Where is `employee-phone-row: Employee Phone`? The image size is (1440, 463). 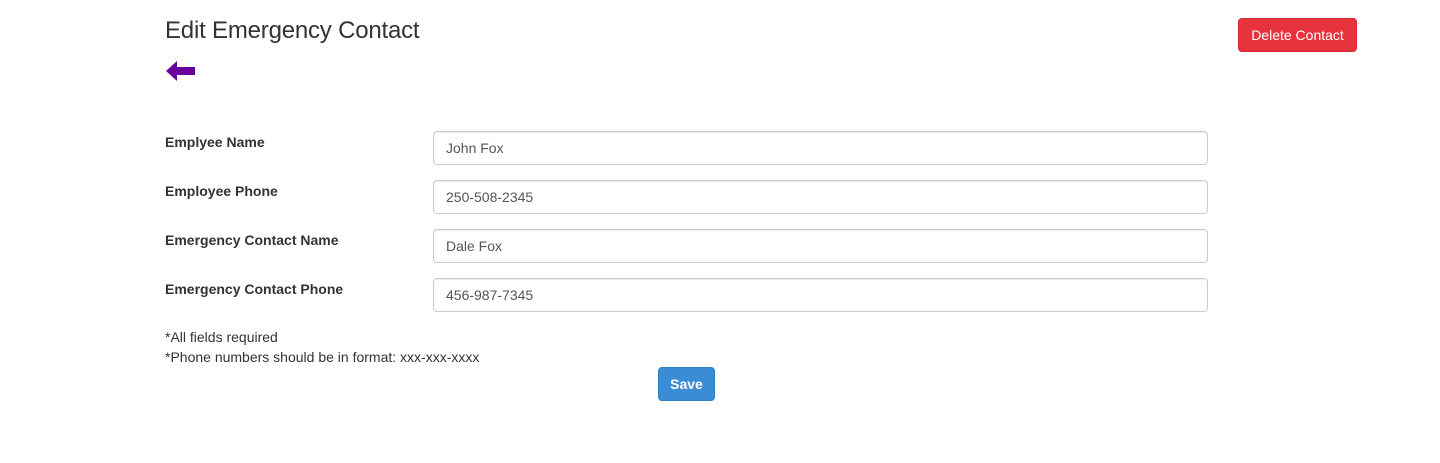 employee-phone-row: Employee Phone is located at coordinates (686, 197).